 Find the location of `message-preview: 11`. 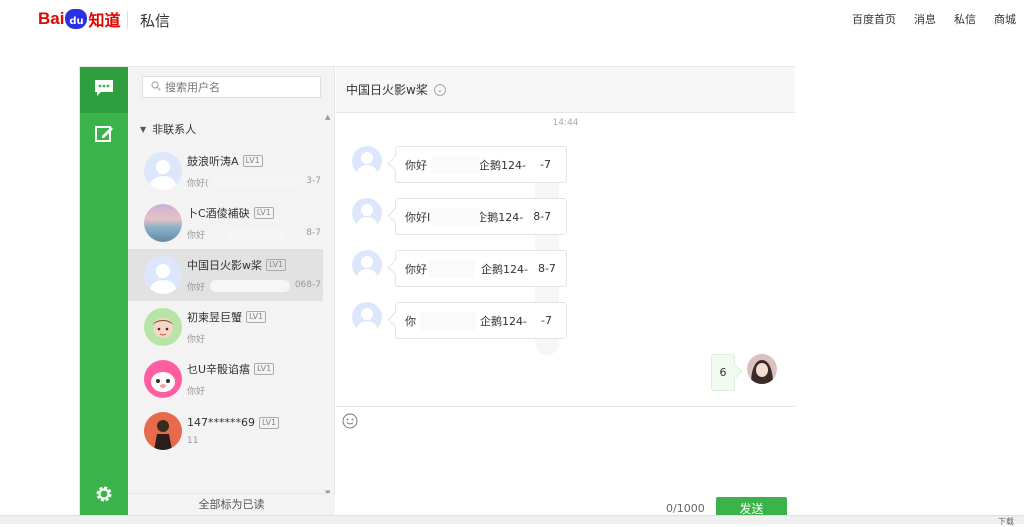

message-preview: 11 is located at coordinates (193, 441).